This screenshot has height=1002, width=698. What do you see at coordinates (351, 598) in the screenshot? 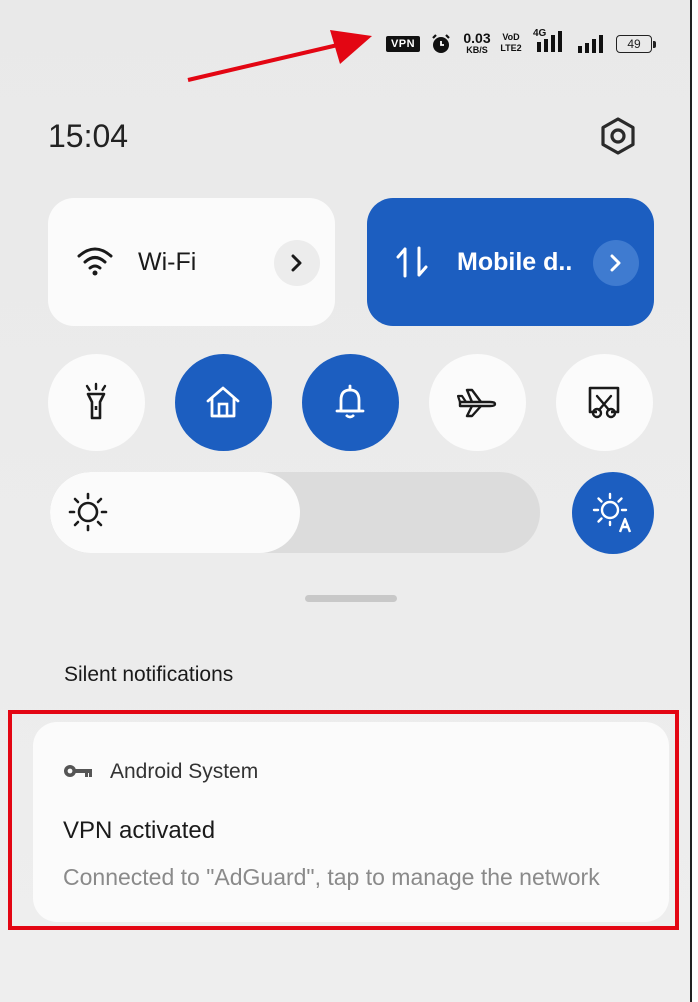
I see `drag-handle` at bounding box center [351, 598].